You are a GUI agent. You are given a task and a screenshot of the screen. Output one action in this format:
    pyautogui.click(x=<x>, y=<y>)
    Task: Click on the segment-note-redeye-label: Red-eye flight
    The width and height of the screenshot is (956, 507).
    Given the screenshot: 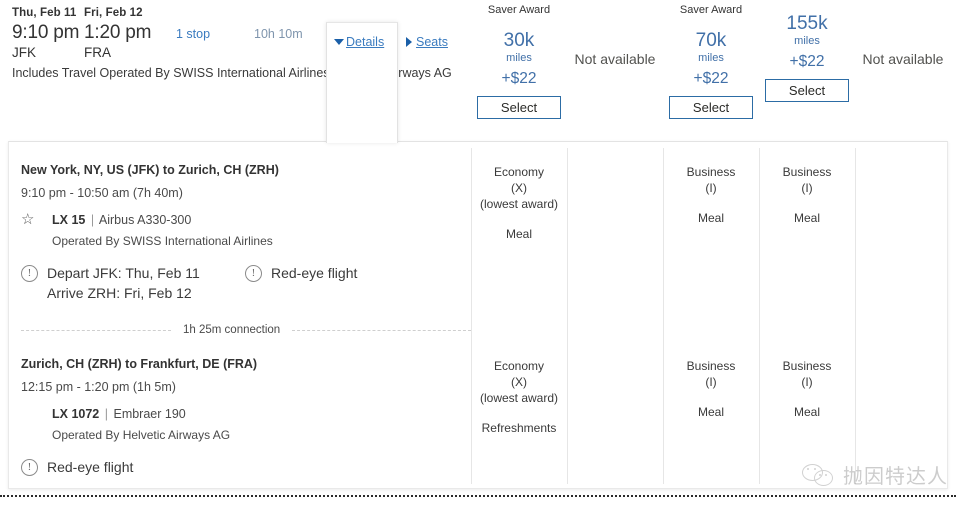 What is the action you would take?
    pyautogui.click(x=314, y=273)
    